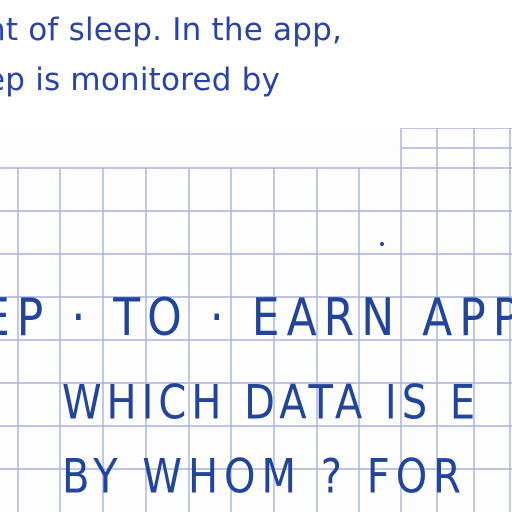 The image size is (512, 512). I want to click on handwritten-line-2: WHICH DATA IS E, so click(271, 403).